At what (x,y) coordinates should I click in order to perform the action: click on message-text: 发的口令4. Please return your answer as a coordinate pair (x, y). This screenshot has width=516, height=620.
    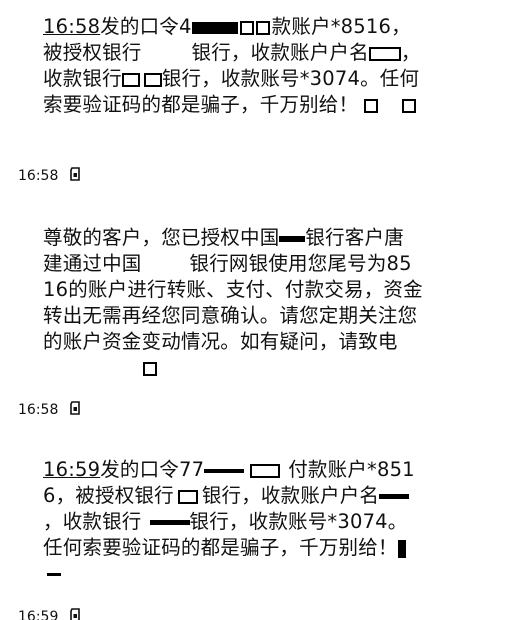
    Looking at the image, I should click on (146, 26).